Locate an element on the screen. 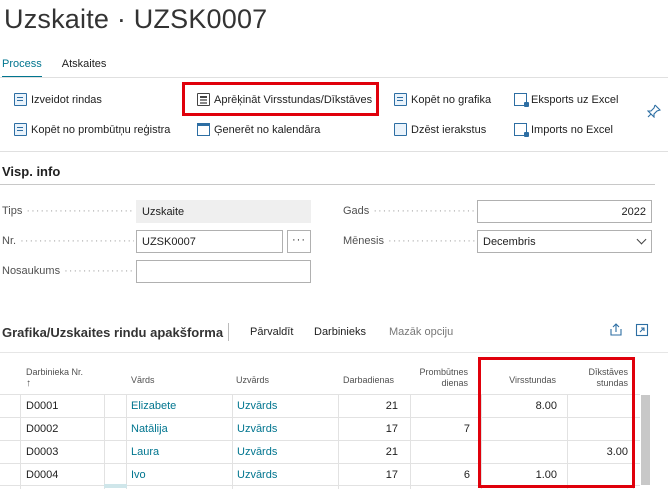 The height and width of the screenshot is (489, 668). eksports-button: Eksports uz Excel is located at coordinates (566, 100).